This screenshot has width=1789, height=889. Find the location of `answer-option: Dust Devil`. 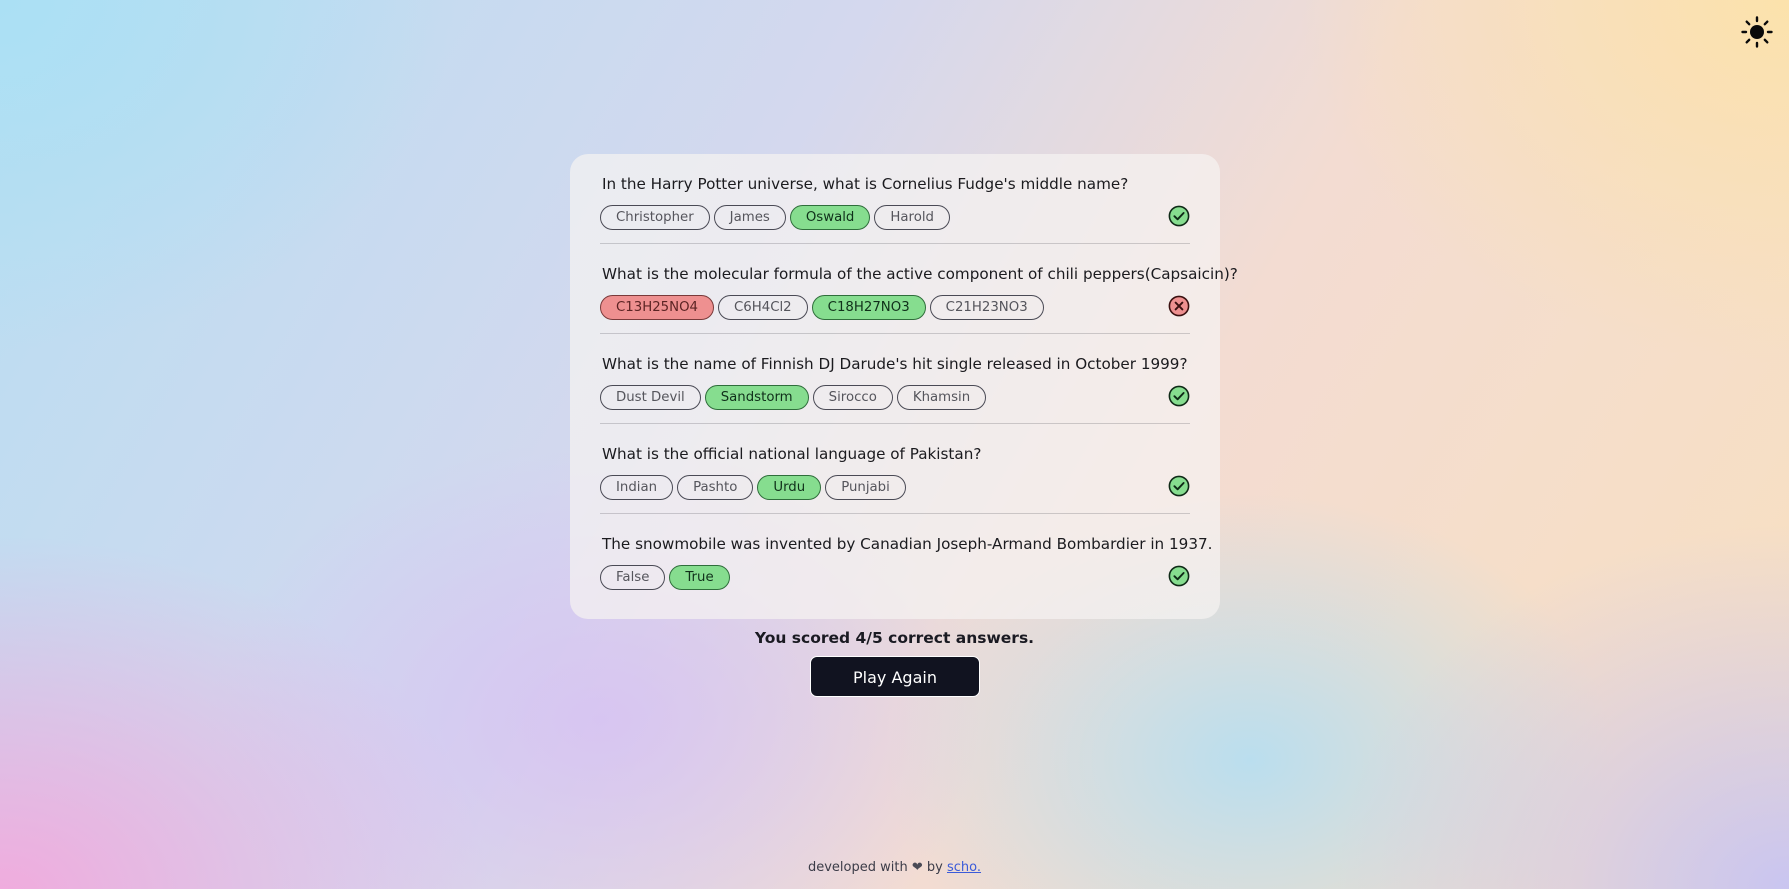

answer-option: Dust Devil is located at coordinates (650, 397).